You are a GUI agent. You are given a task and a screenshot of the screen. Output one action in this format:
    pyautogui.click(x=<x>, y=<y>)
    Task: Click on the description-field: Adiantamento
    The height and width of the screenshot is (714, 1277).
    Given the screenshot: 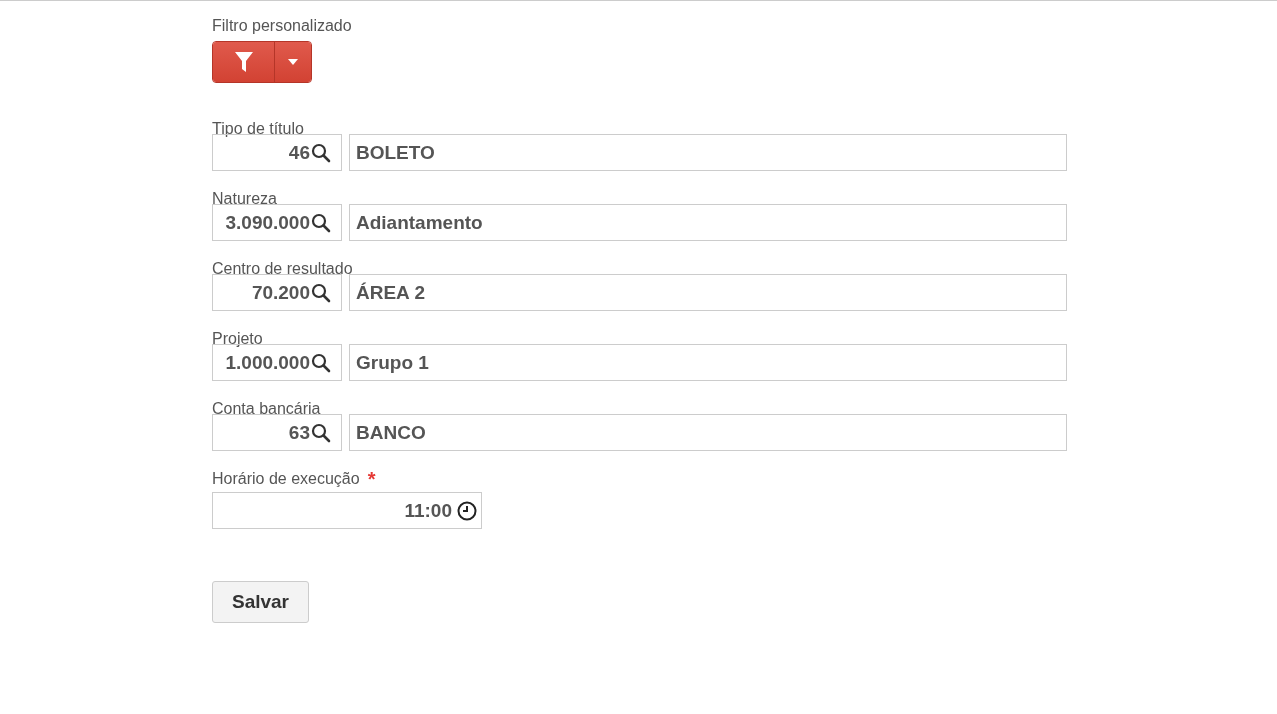 What is the action you would take?
    pyautogui.click(x=708, y=222)
    